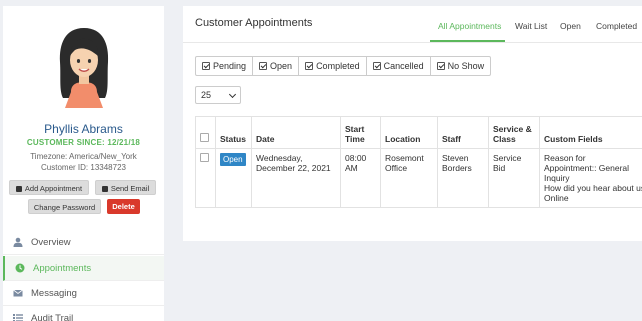 Image resolution: width=642 pixels, height=321 pixels. I want to click on filter-label: Pending, so click(230, 66).